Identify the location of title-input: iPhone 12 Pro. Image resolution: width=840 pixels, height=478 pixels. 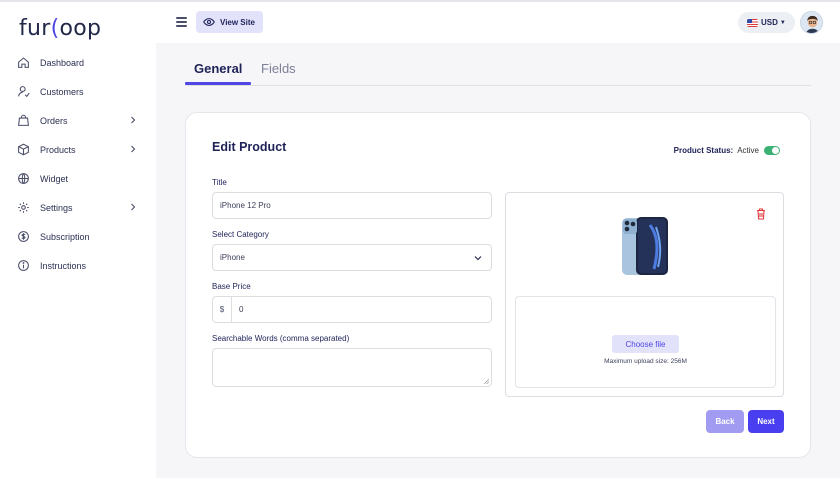
(352, 205).